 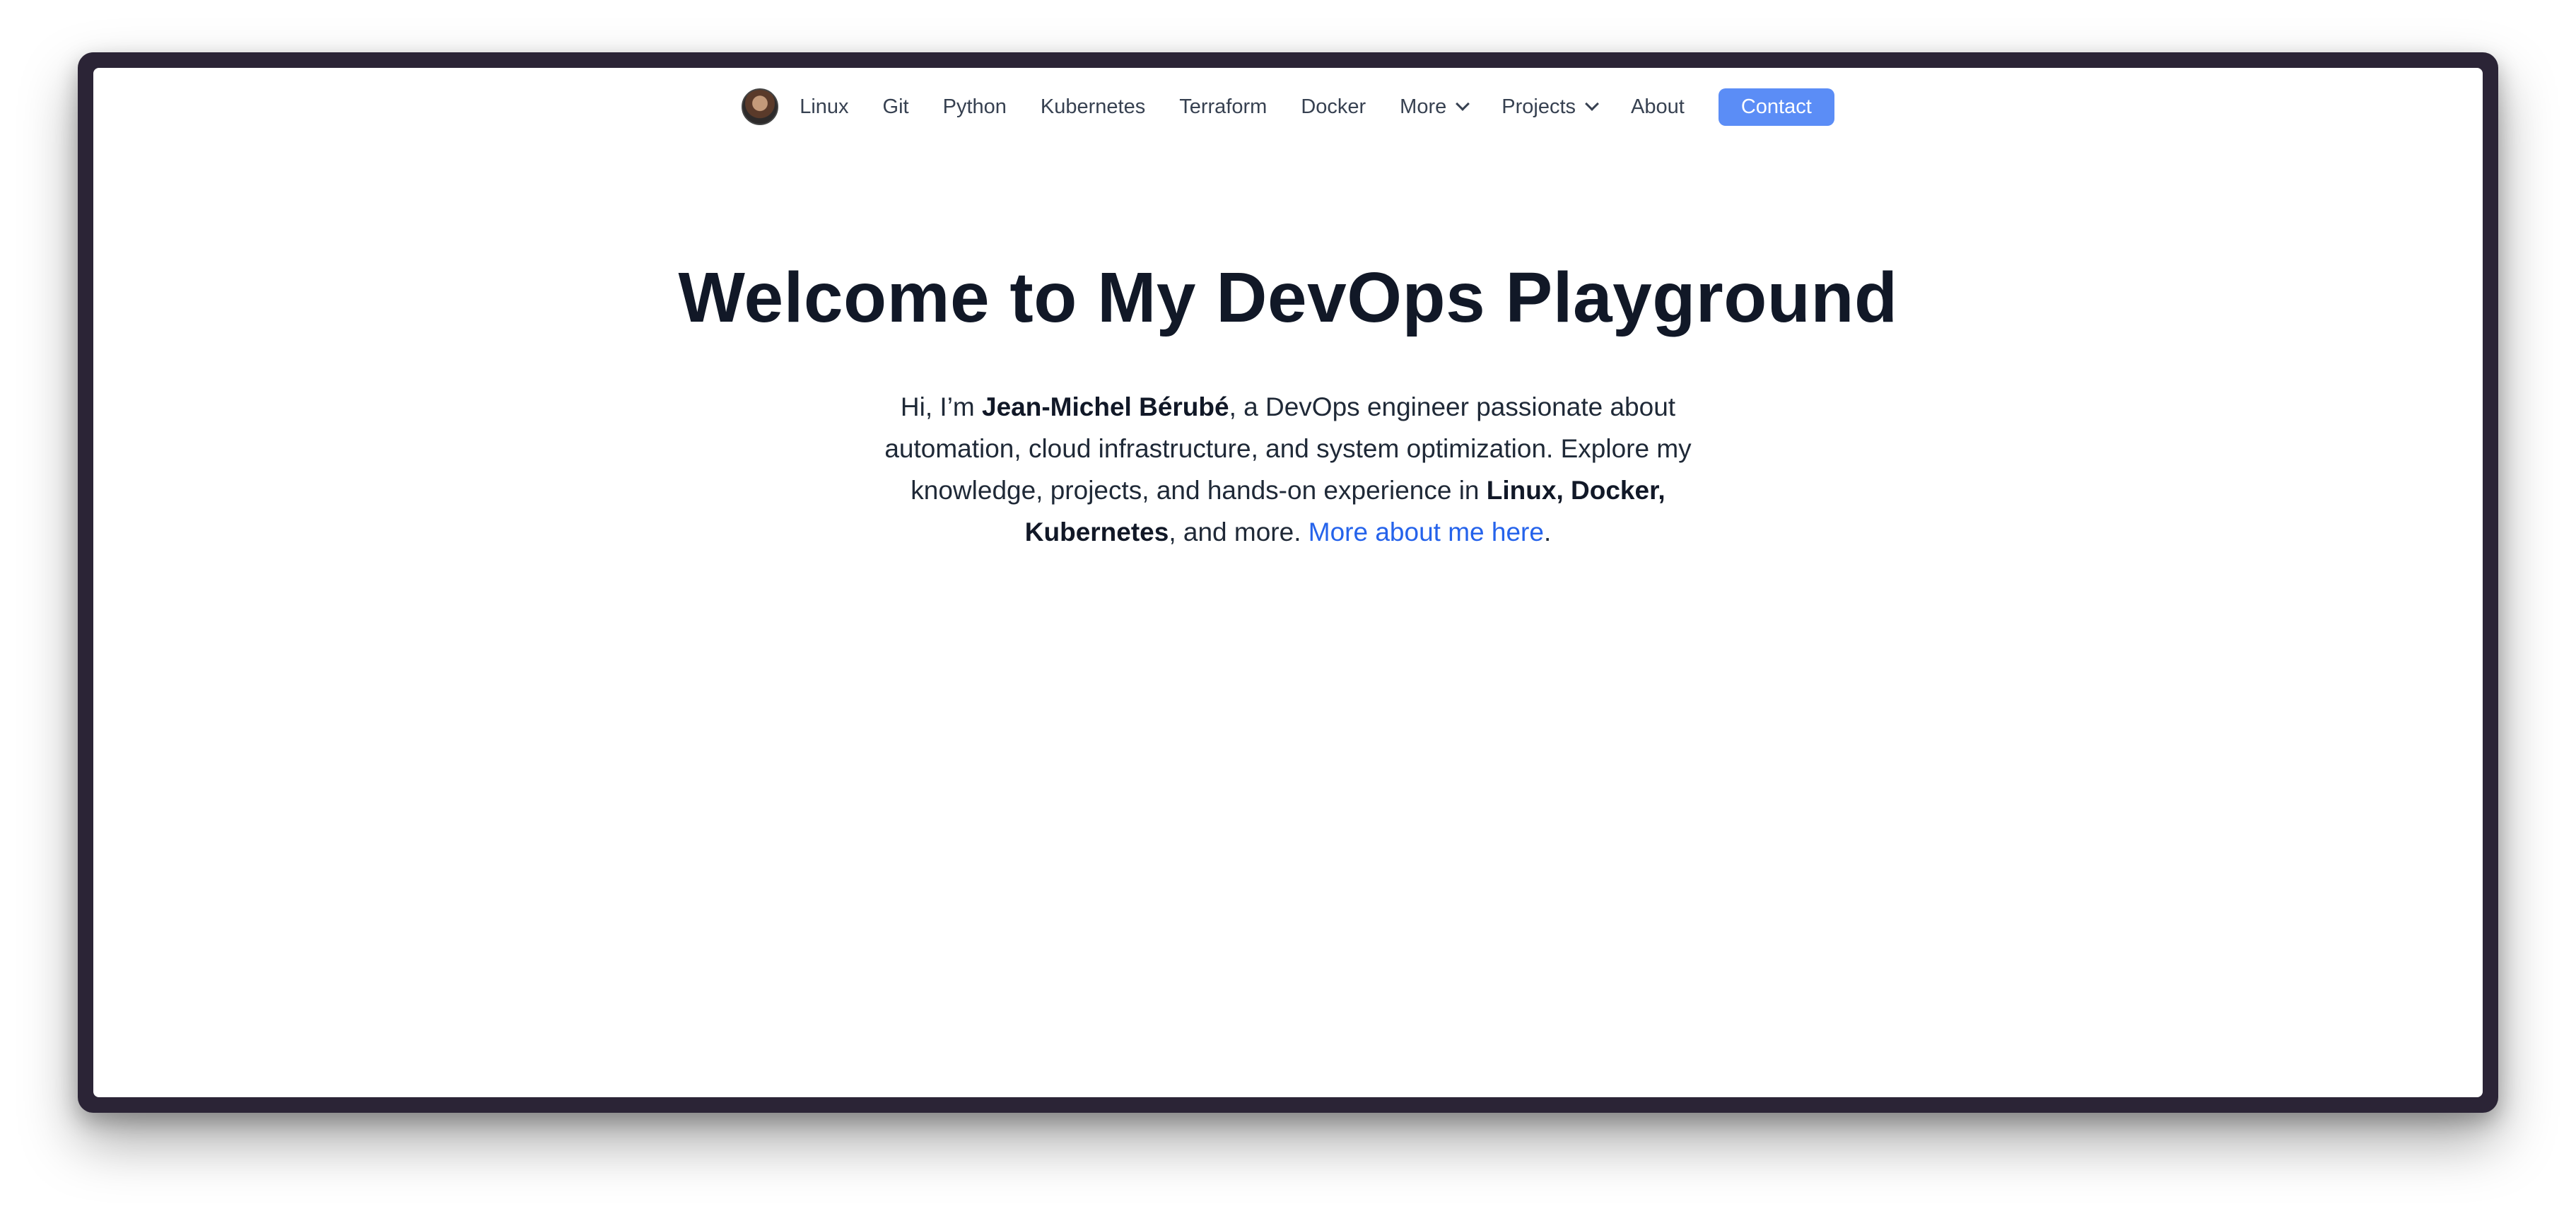 I want to click on intro-end-period: ., so click(x=1548, y=532).